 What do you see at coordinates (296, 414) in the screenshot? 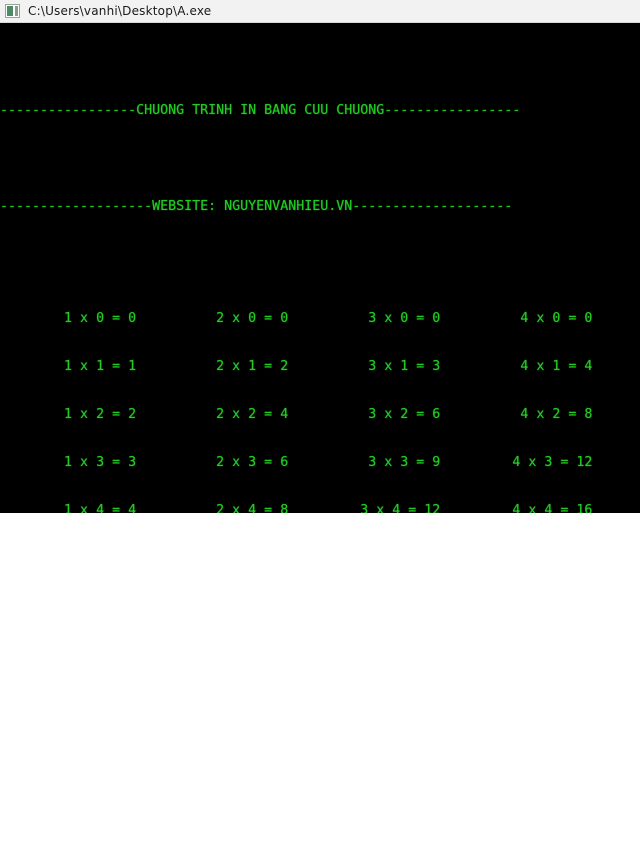
I see `table-row: 1 x 2 = 2 2 x 2 = 4 3 x 2 = 6 4 x 2 = 8` at bounding box center [296, 414].